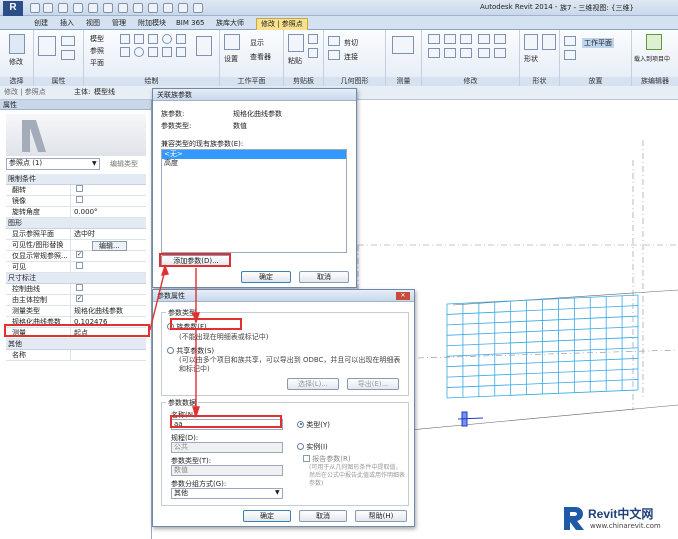  I want to click on family-category-icon, so click(68, 55).